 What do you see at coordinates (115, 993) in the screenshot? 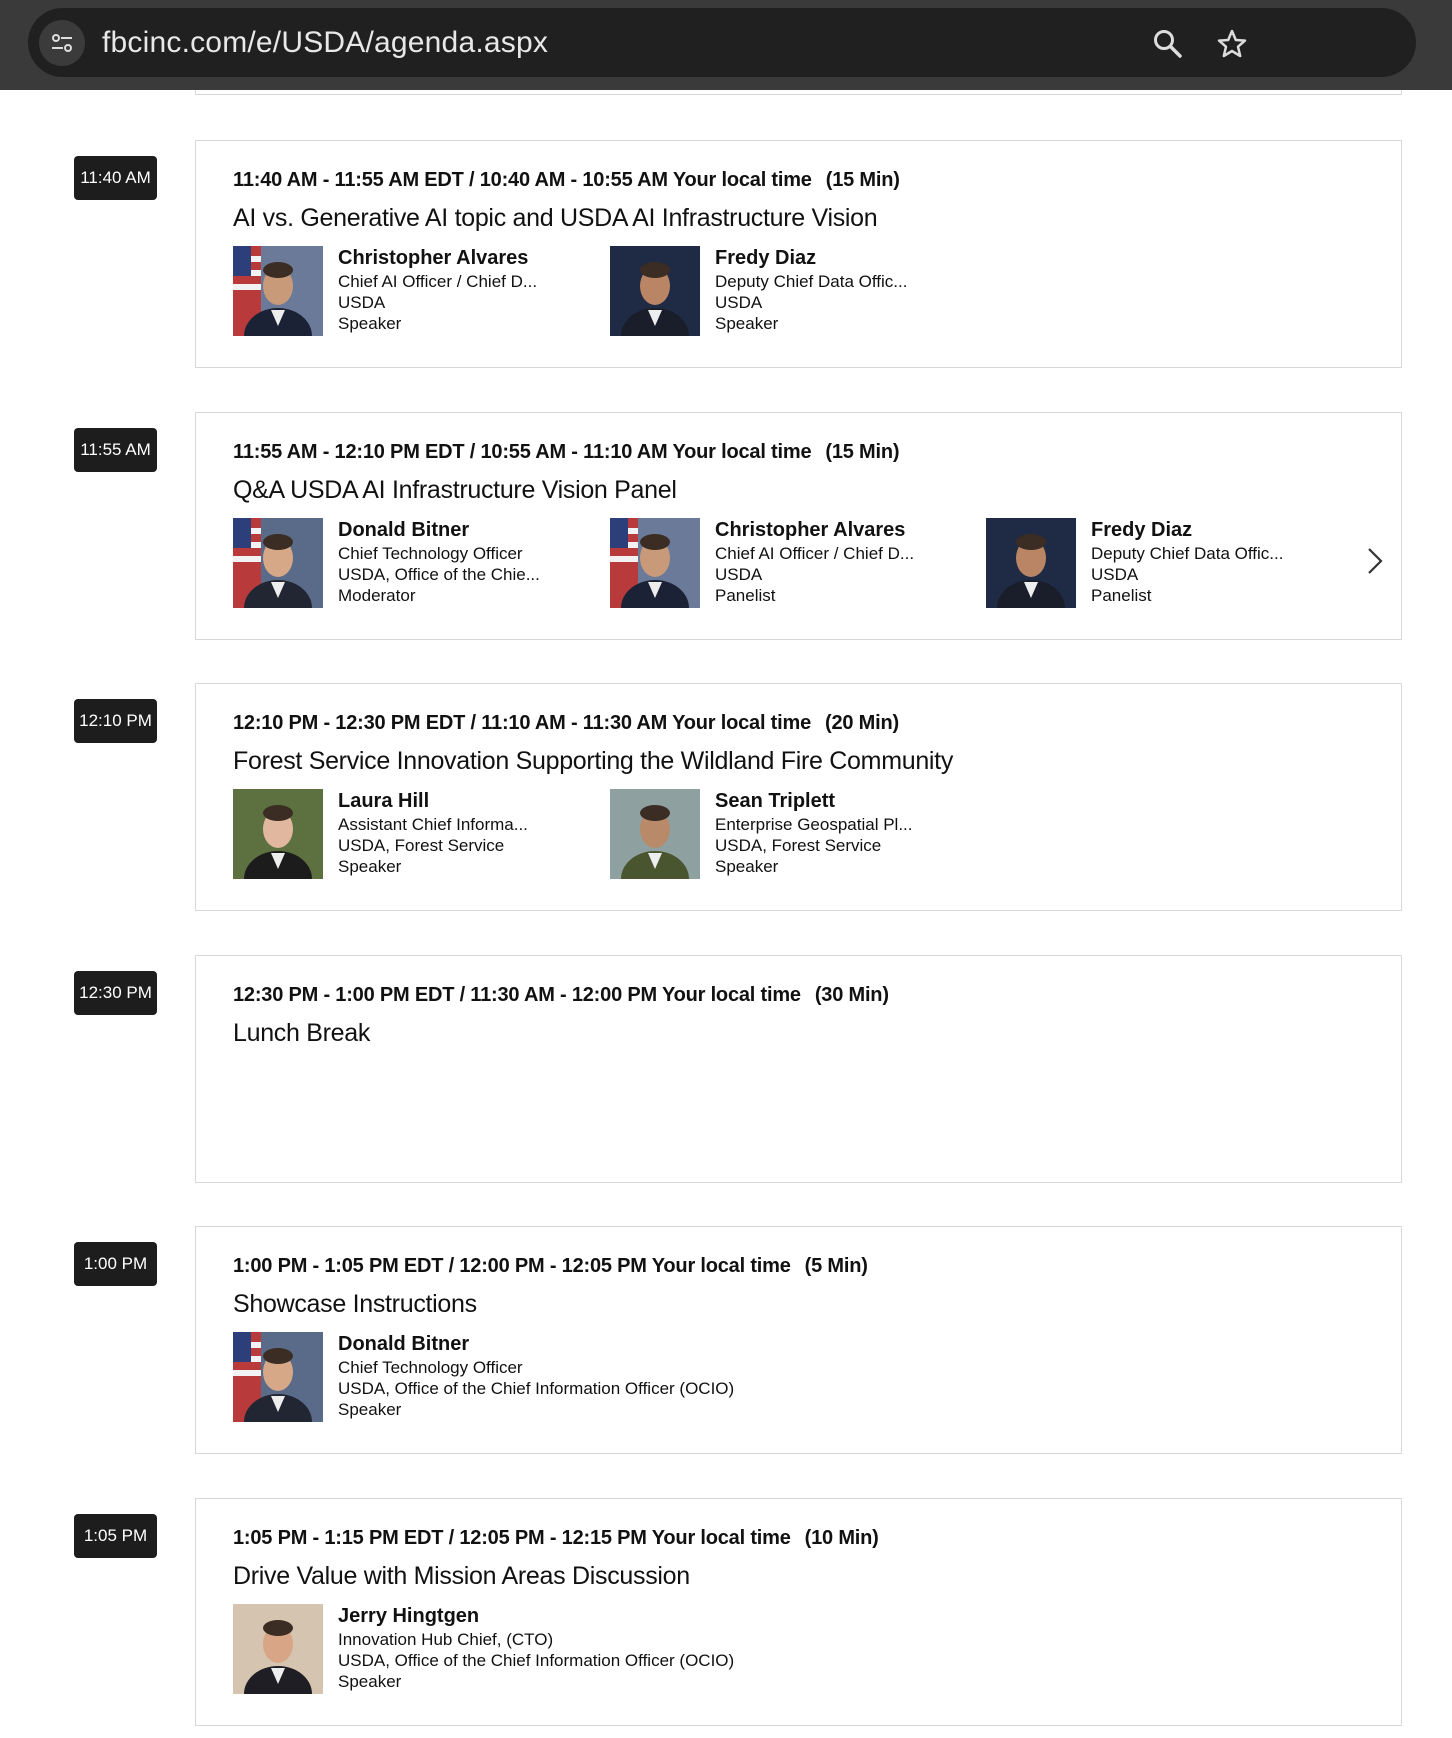
I see `session-start-badge: 12:30 PM` at bounding box center [115, 993].